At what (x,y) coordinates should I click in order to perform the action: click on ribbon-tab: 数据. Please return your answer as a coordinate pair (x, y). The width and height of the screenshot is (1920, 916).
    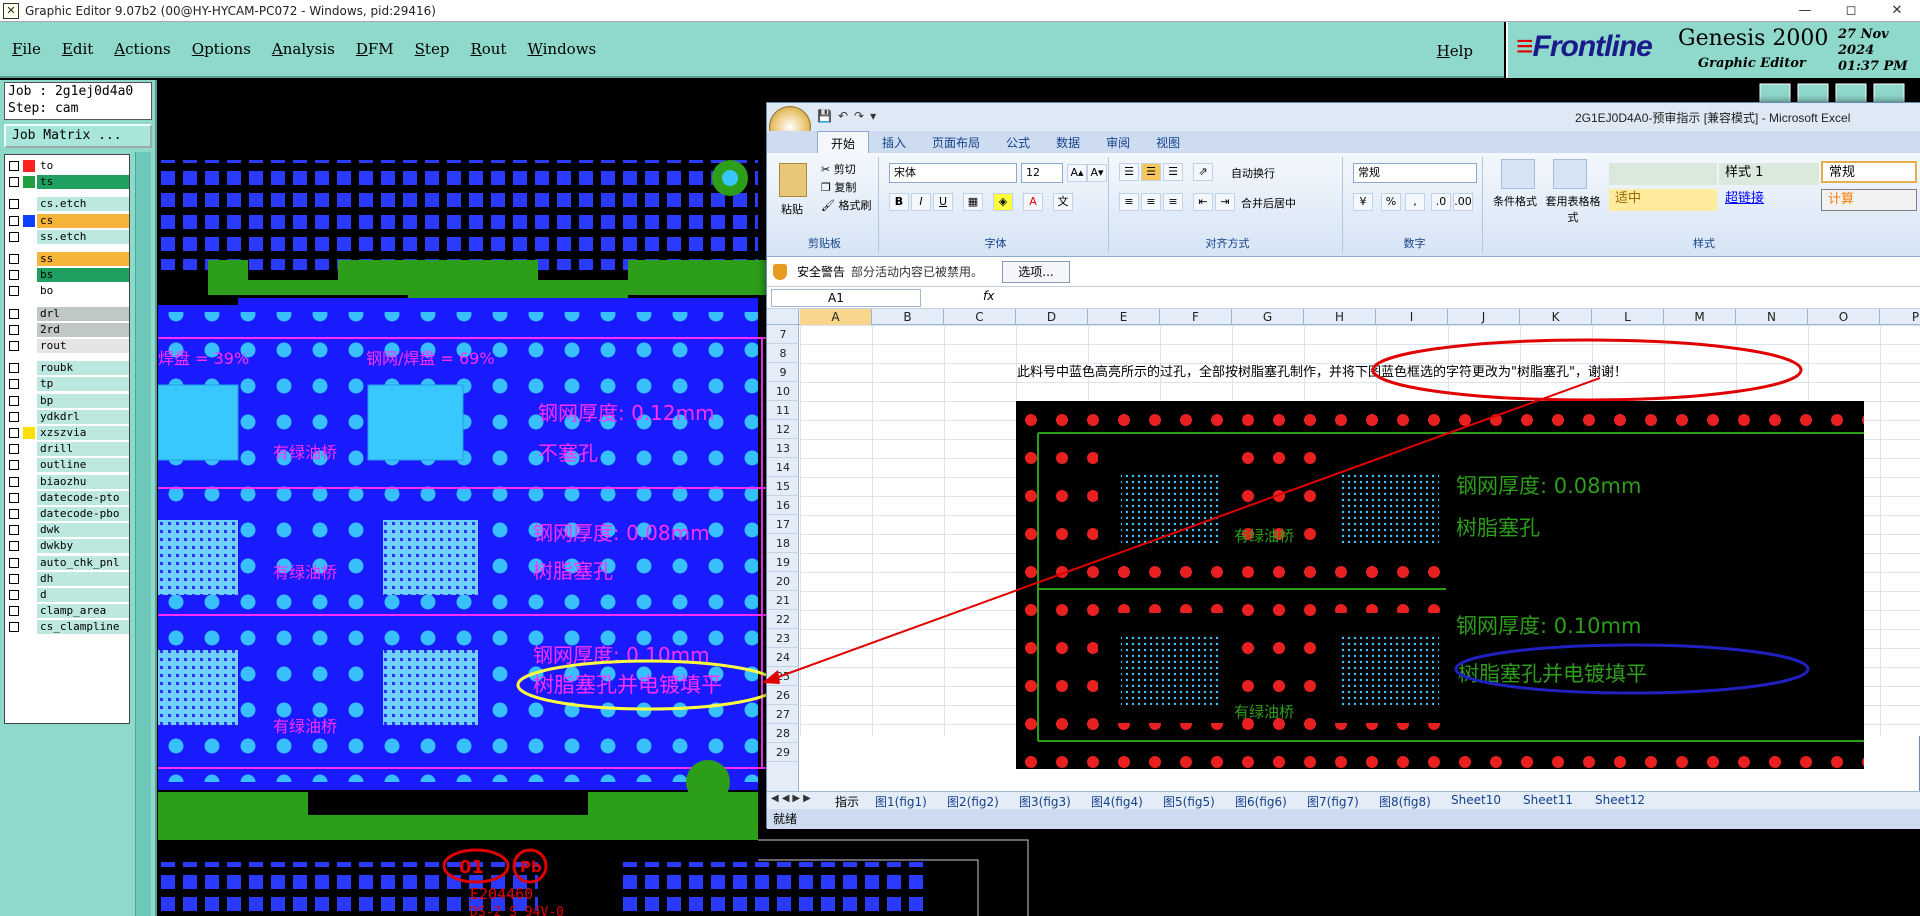
    Looking at the image, I should click on (1068, 142).